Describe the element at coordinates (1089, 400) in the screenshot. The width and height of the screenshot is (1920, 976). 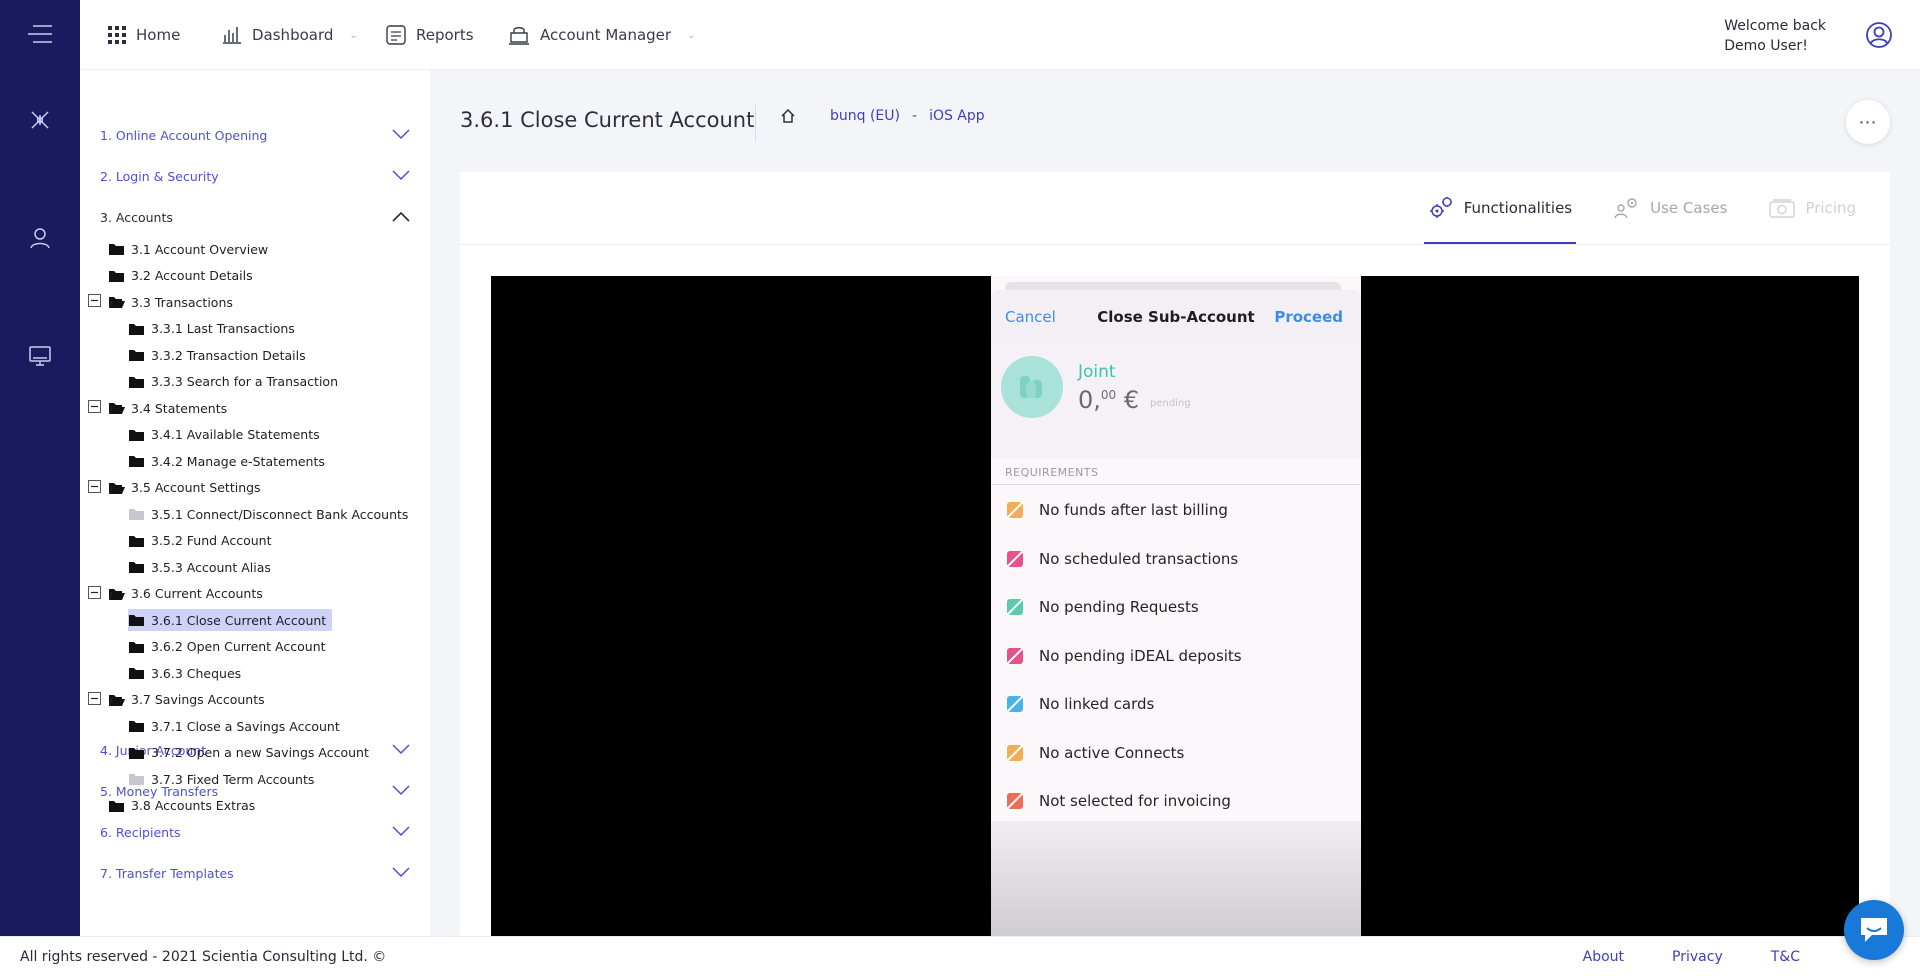
I see `balance-main: 0,` at that location.